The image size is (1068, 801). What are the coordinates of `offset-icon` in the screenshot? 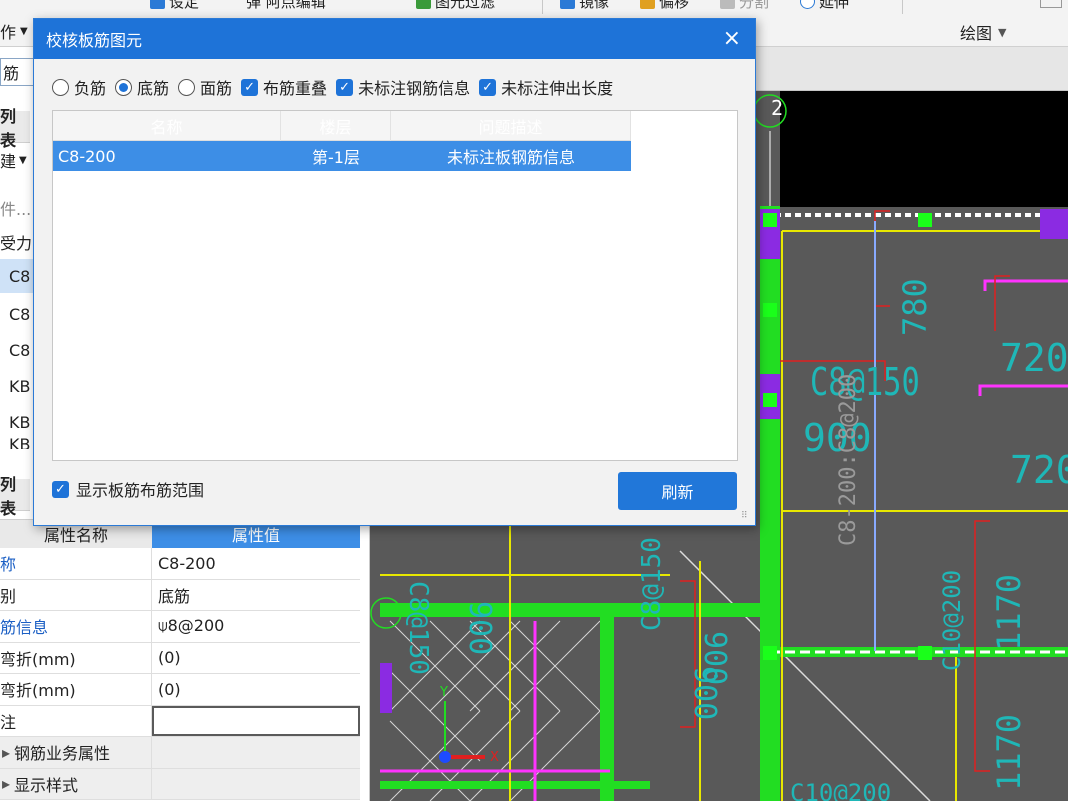 It's located at (647, 4).